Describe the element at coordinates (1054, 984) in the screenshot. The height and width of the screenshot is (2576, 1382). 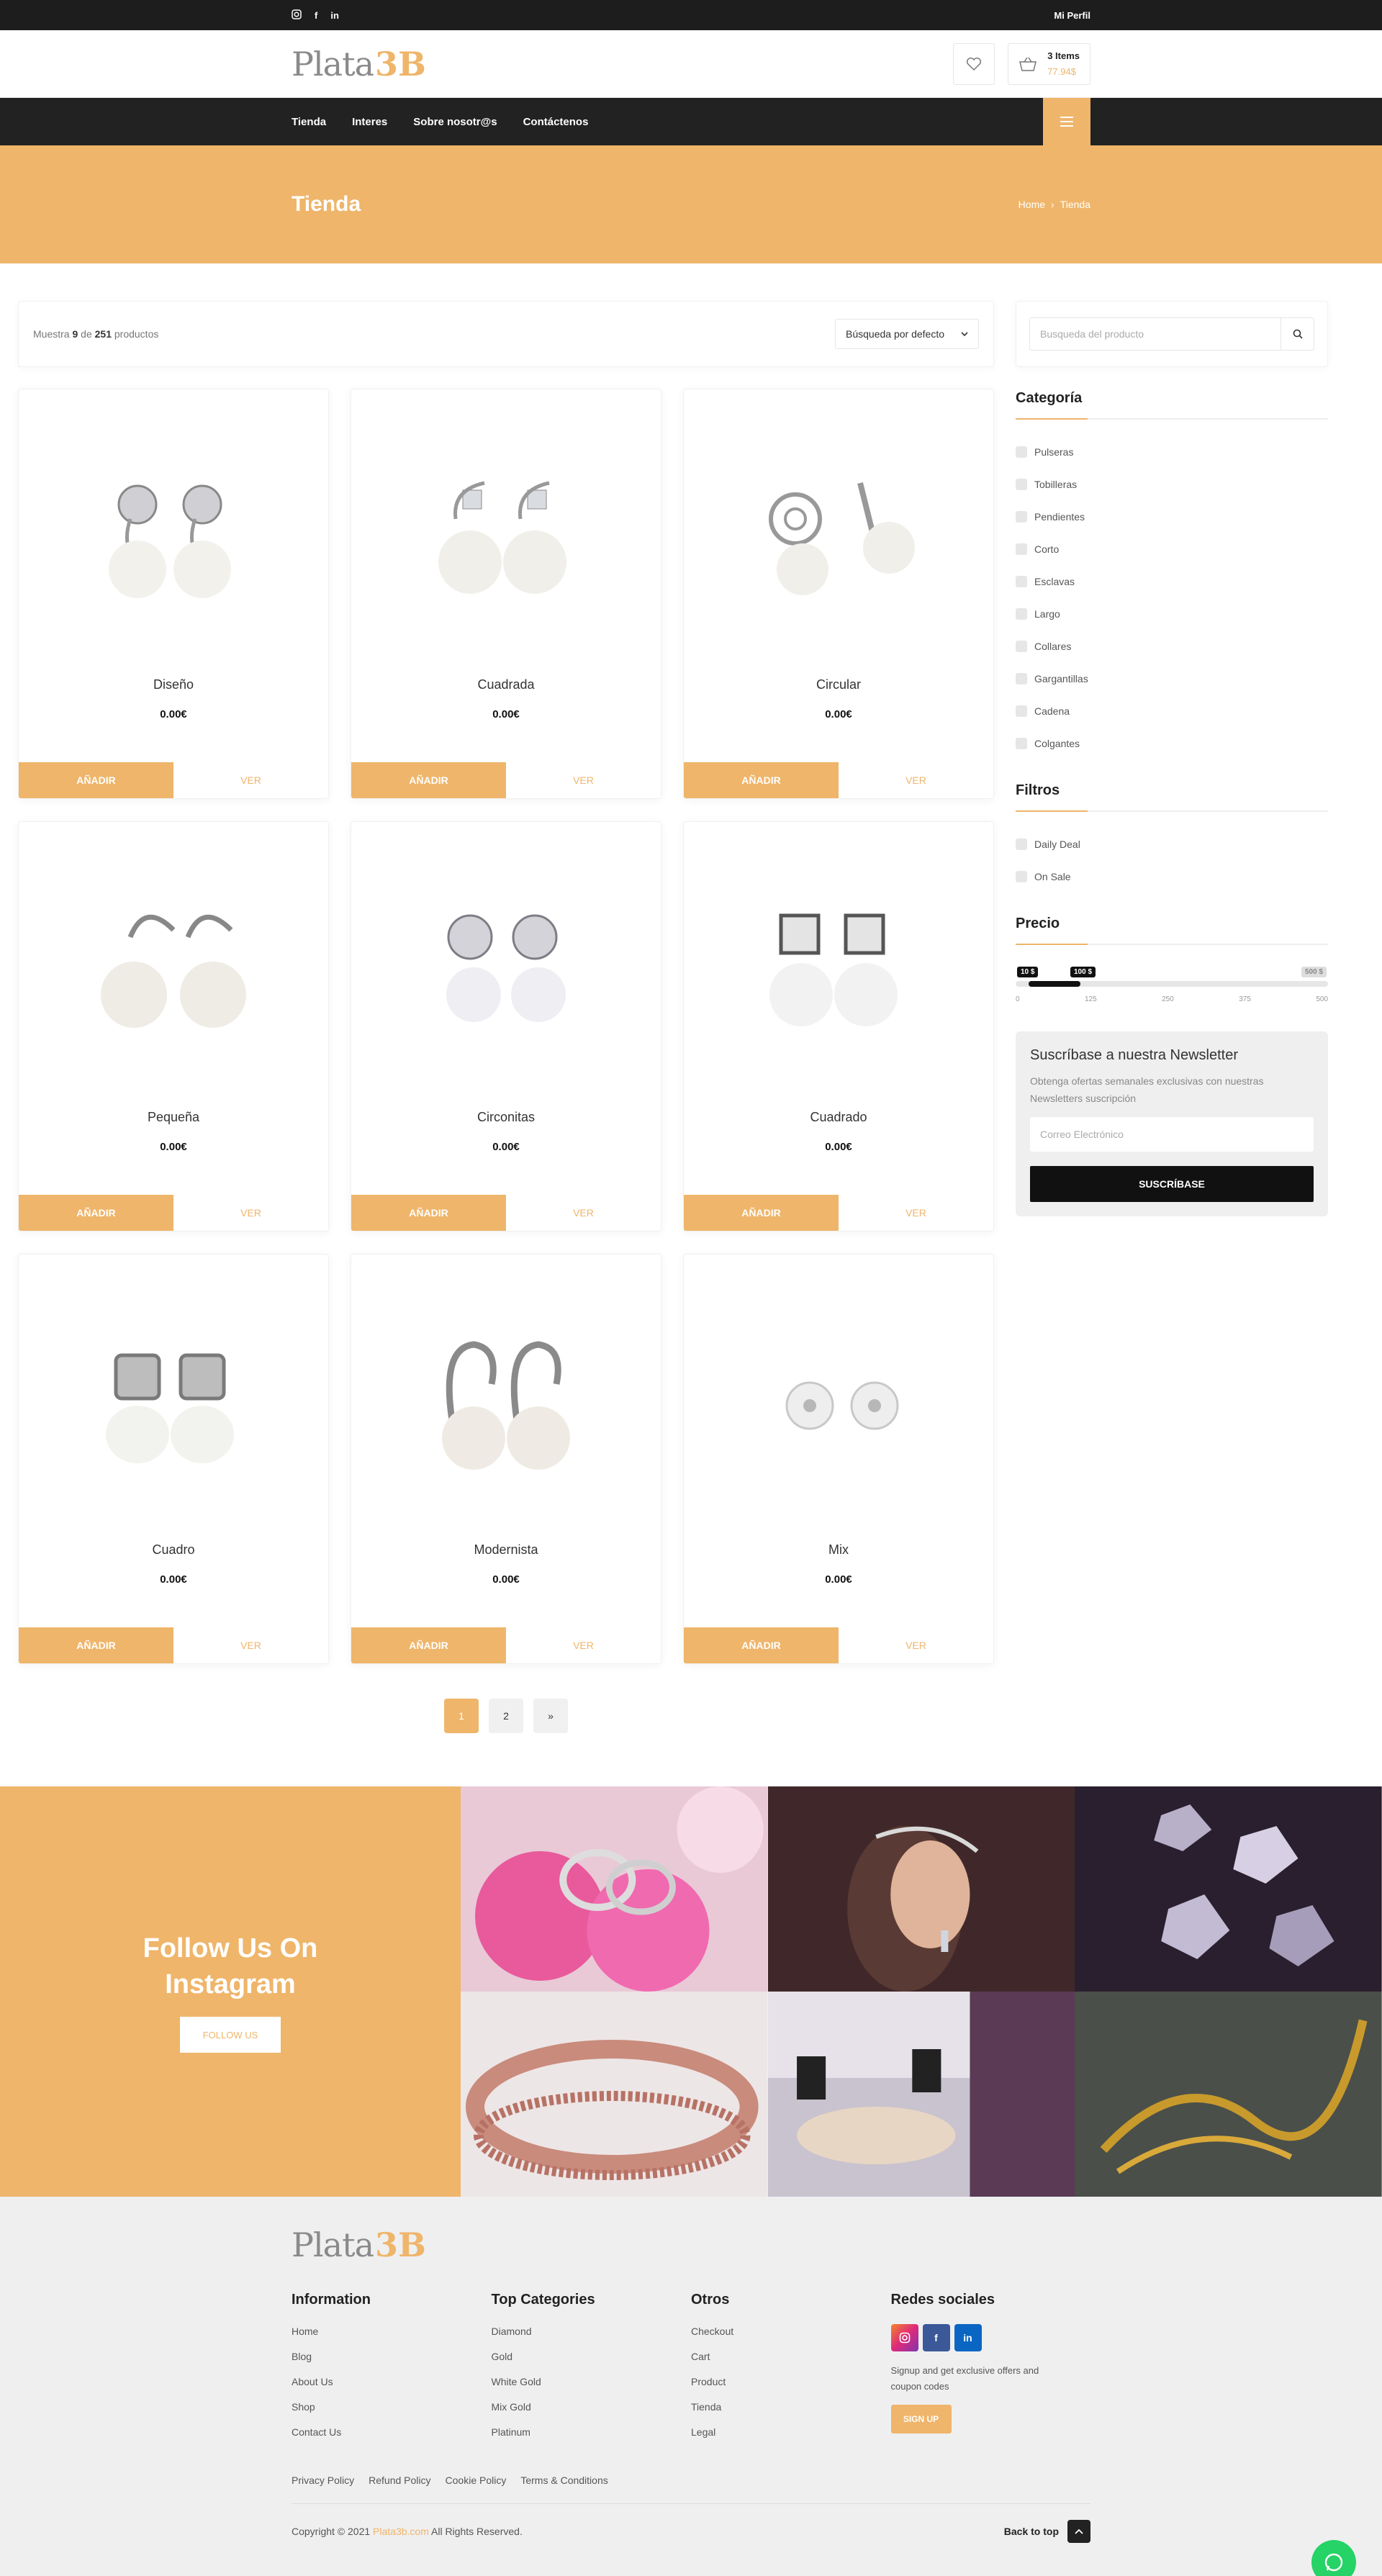
I see `price-range-fill` at that location.